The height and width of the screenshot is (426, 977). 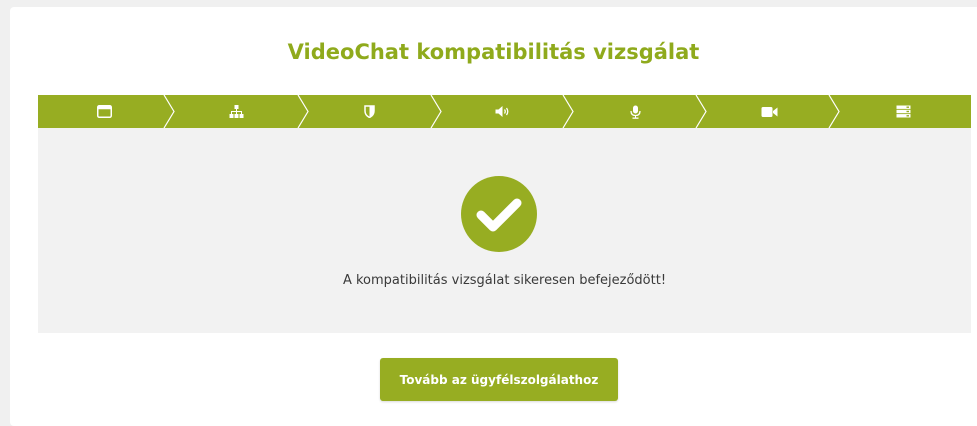 I want to click on speaker-icon, so click(x=501, y=111).